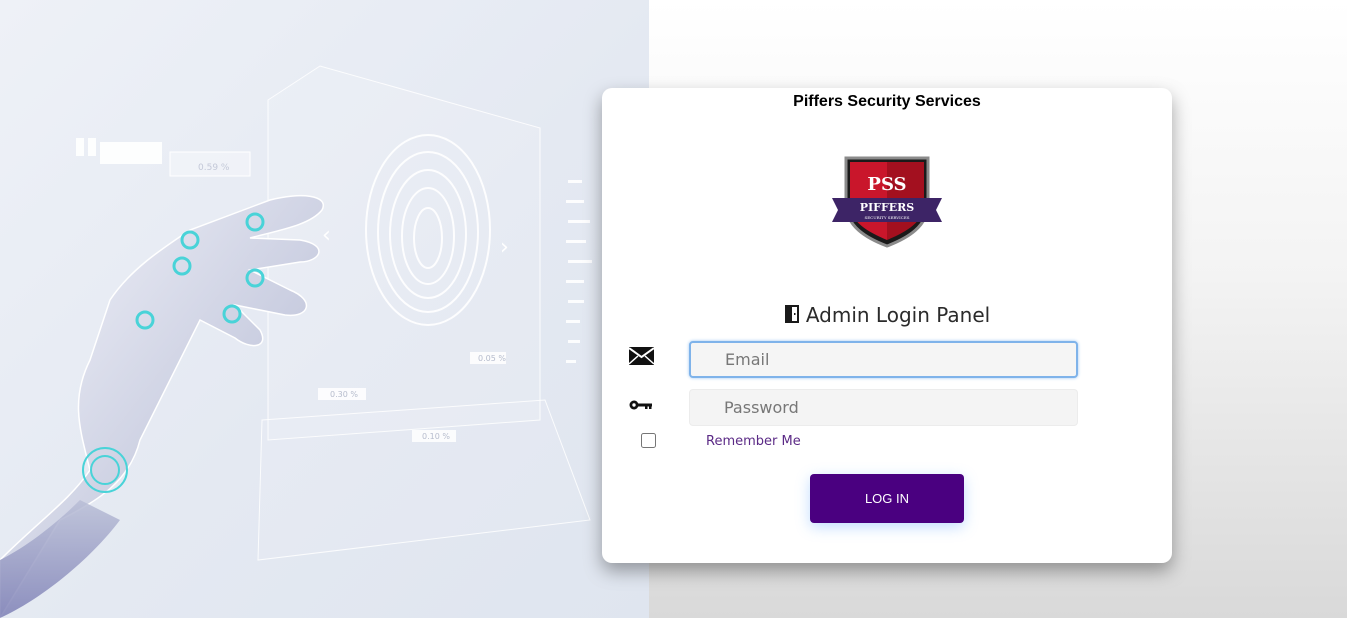  Describe the element at coordinates (898, 315) in the screenshot. I see `panel-title: Admin Login Panel` at that location.